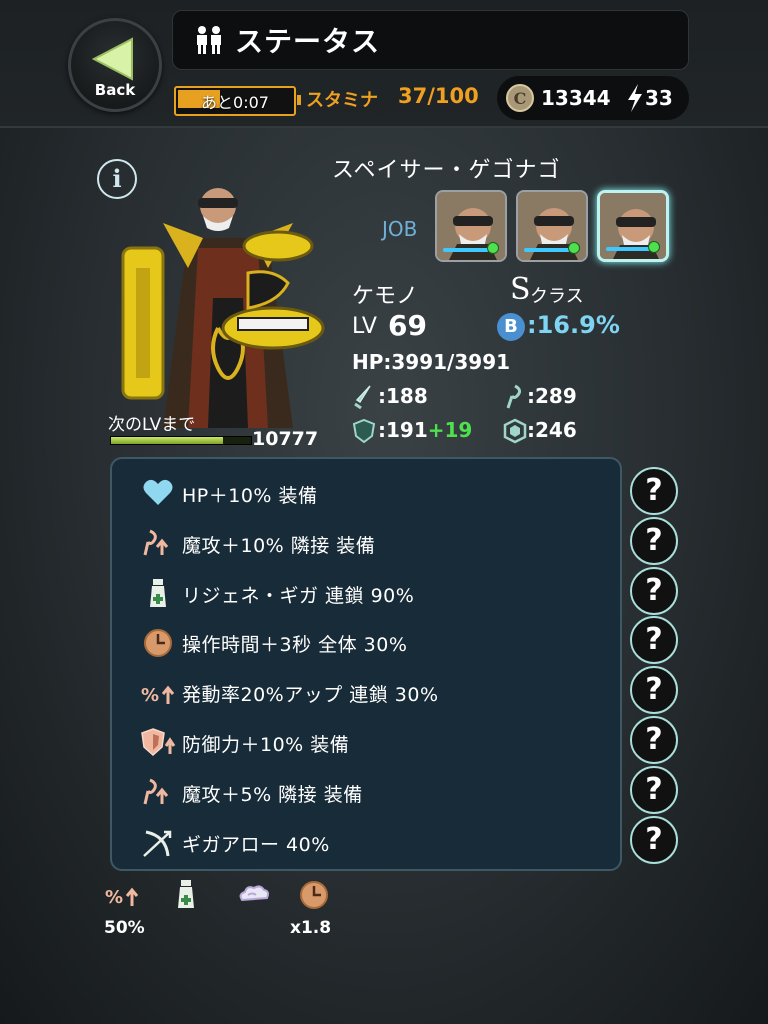 The image size is (768, 1024). What do you see at coordinates (520, 289) in the screenshot?
I see `class-letter: S` at bounding box center [520, 289].